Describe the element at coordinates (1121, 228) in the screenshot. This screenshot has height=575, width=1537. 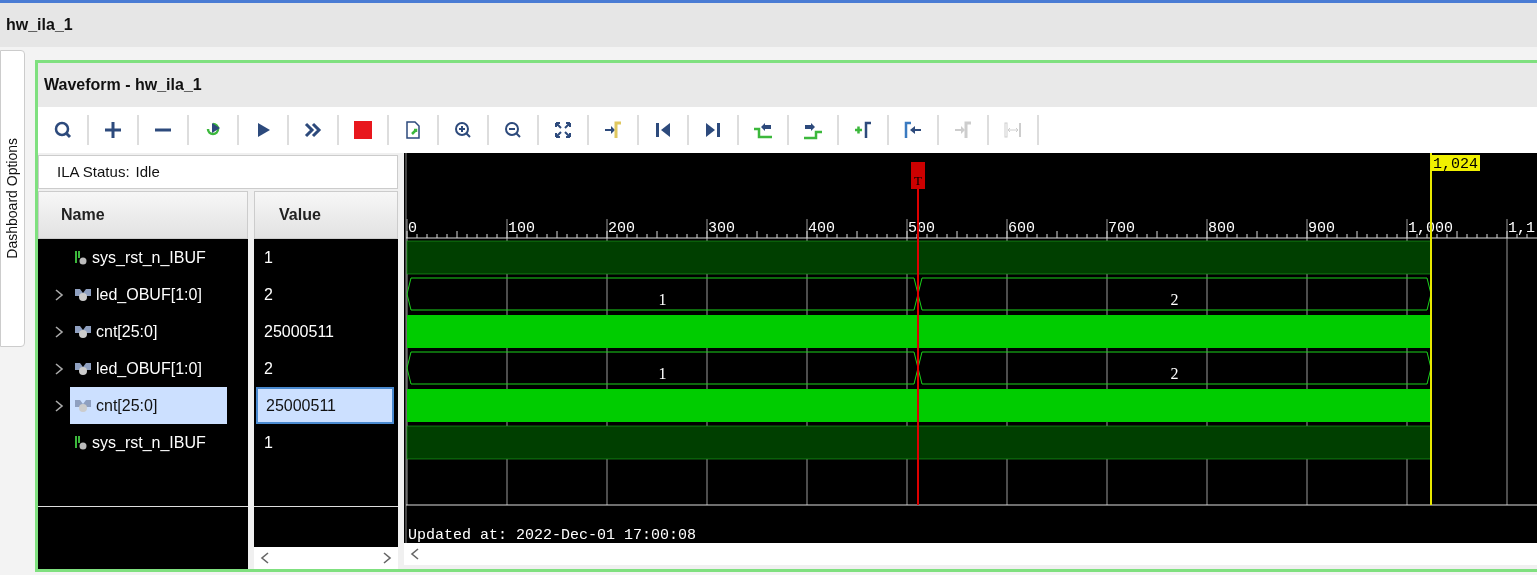
I see `time-tick-label: 700` at that location.